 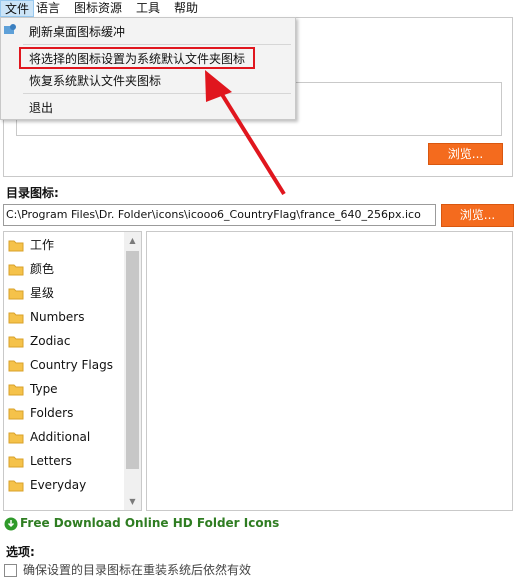 I want to click on download-link: Free Download Online HD Folder Icons, so click(x=141, y=523).